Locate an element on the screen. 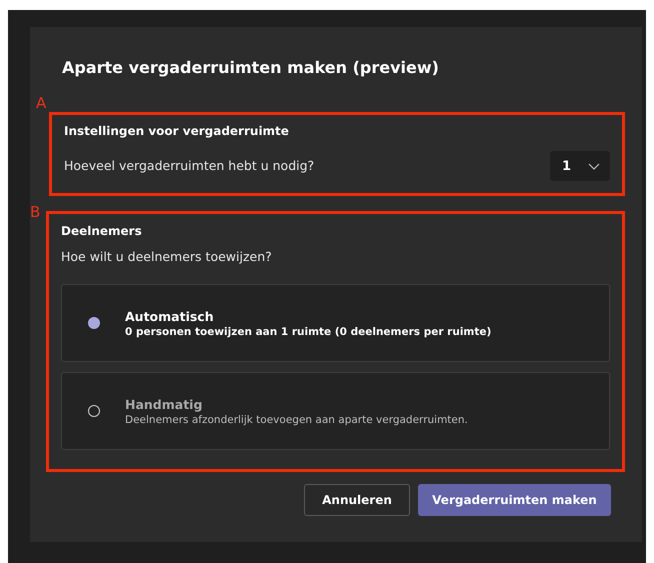 The width and height of the screenshot is (654, 563). cancel-button: Annuleren is located at coordinates (357, 500).